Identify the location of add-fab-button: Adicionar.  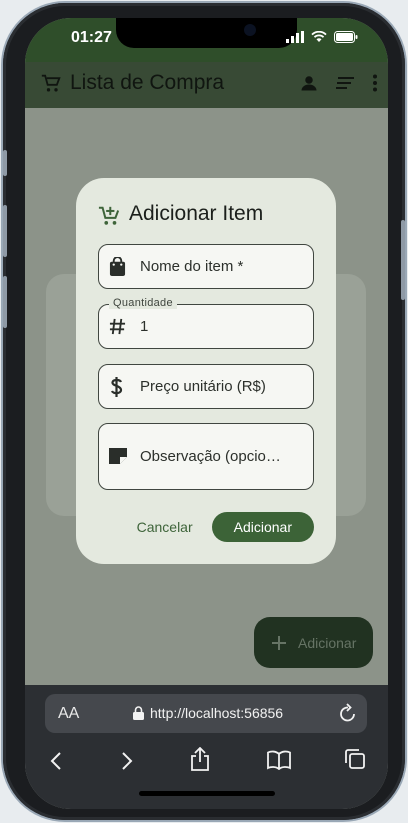
(313, 642).